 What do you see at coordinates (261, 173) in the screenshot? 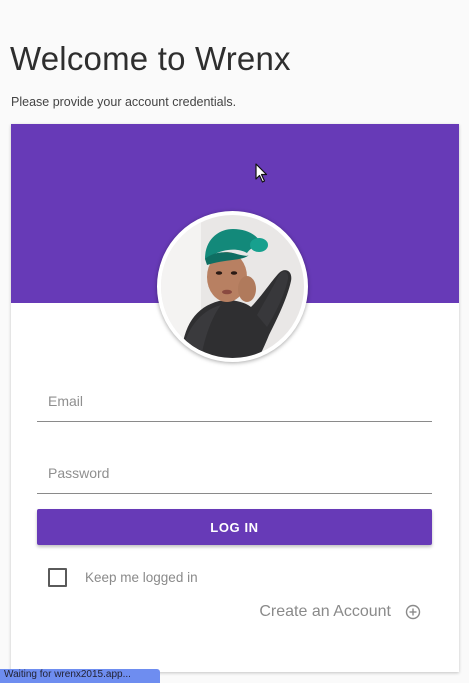
I see `mouse-cursor-icon` at bounding box center [261, 173].